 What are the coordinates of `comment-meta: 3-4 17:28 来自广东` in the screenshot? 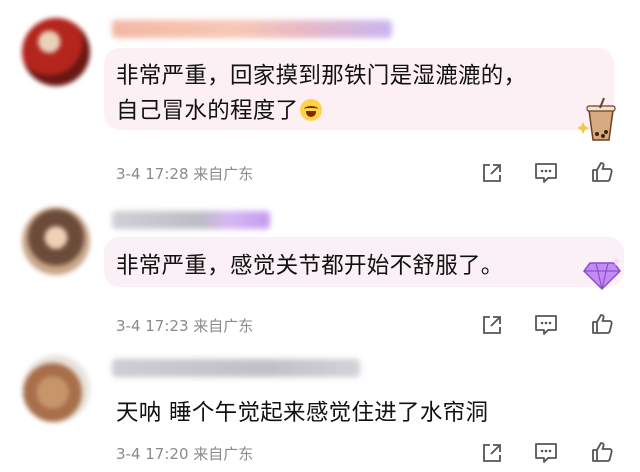 It's located at (185, 174).